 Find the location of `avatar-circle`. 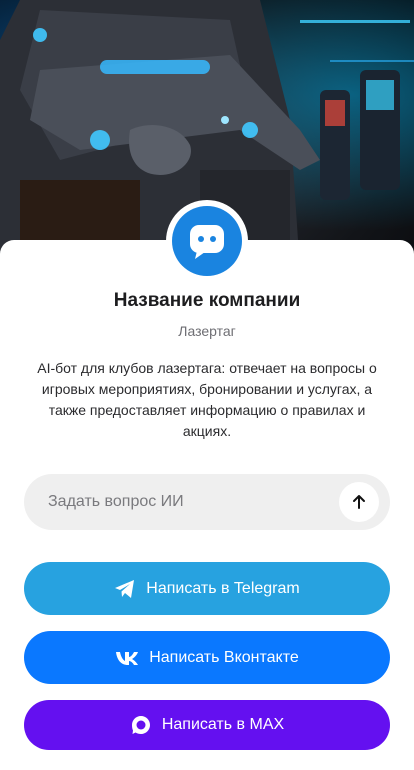

avatar-circle is located at coordinates (207, 241).